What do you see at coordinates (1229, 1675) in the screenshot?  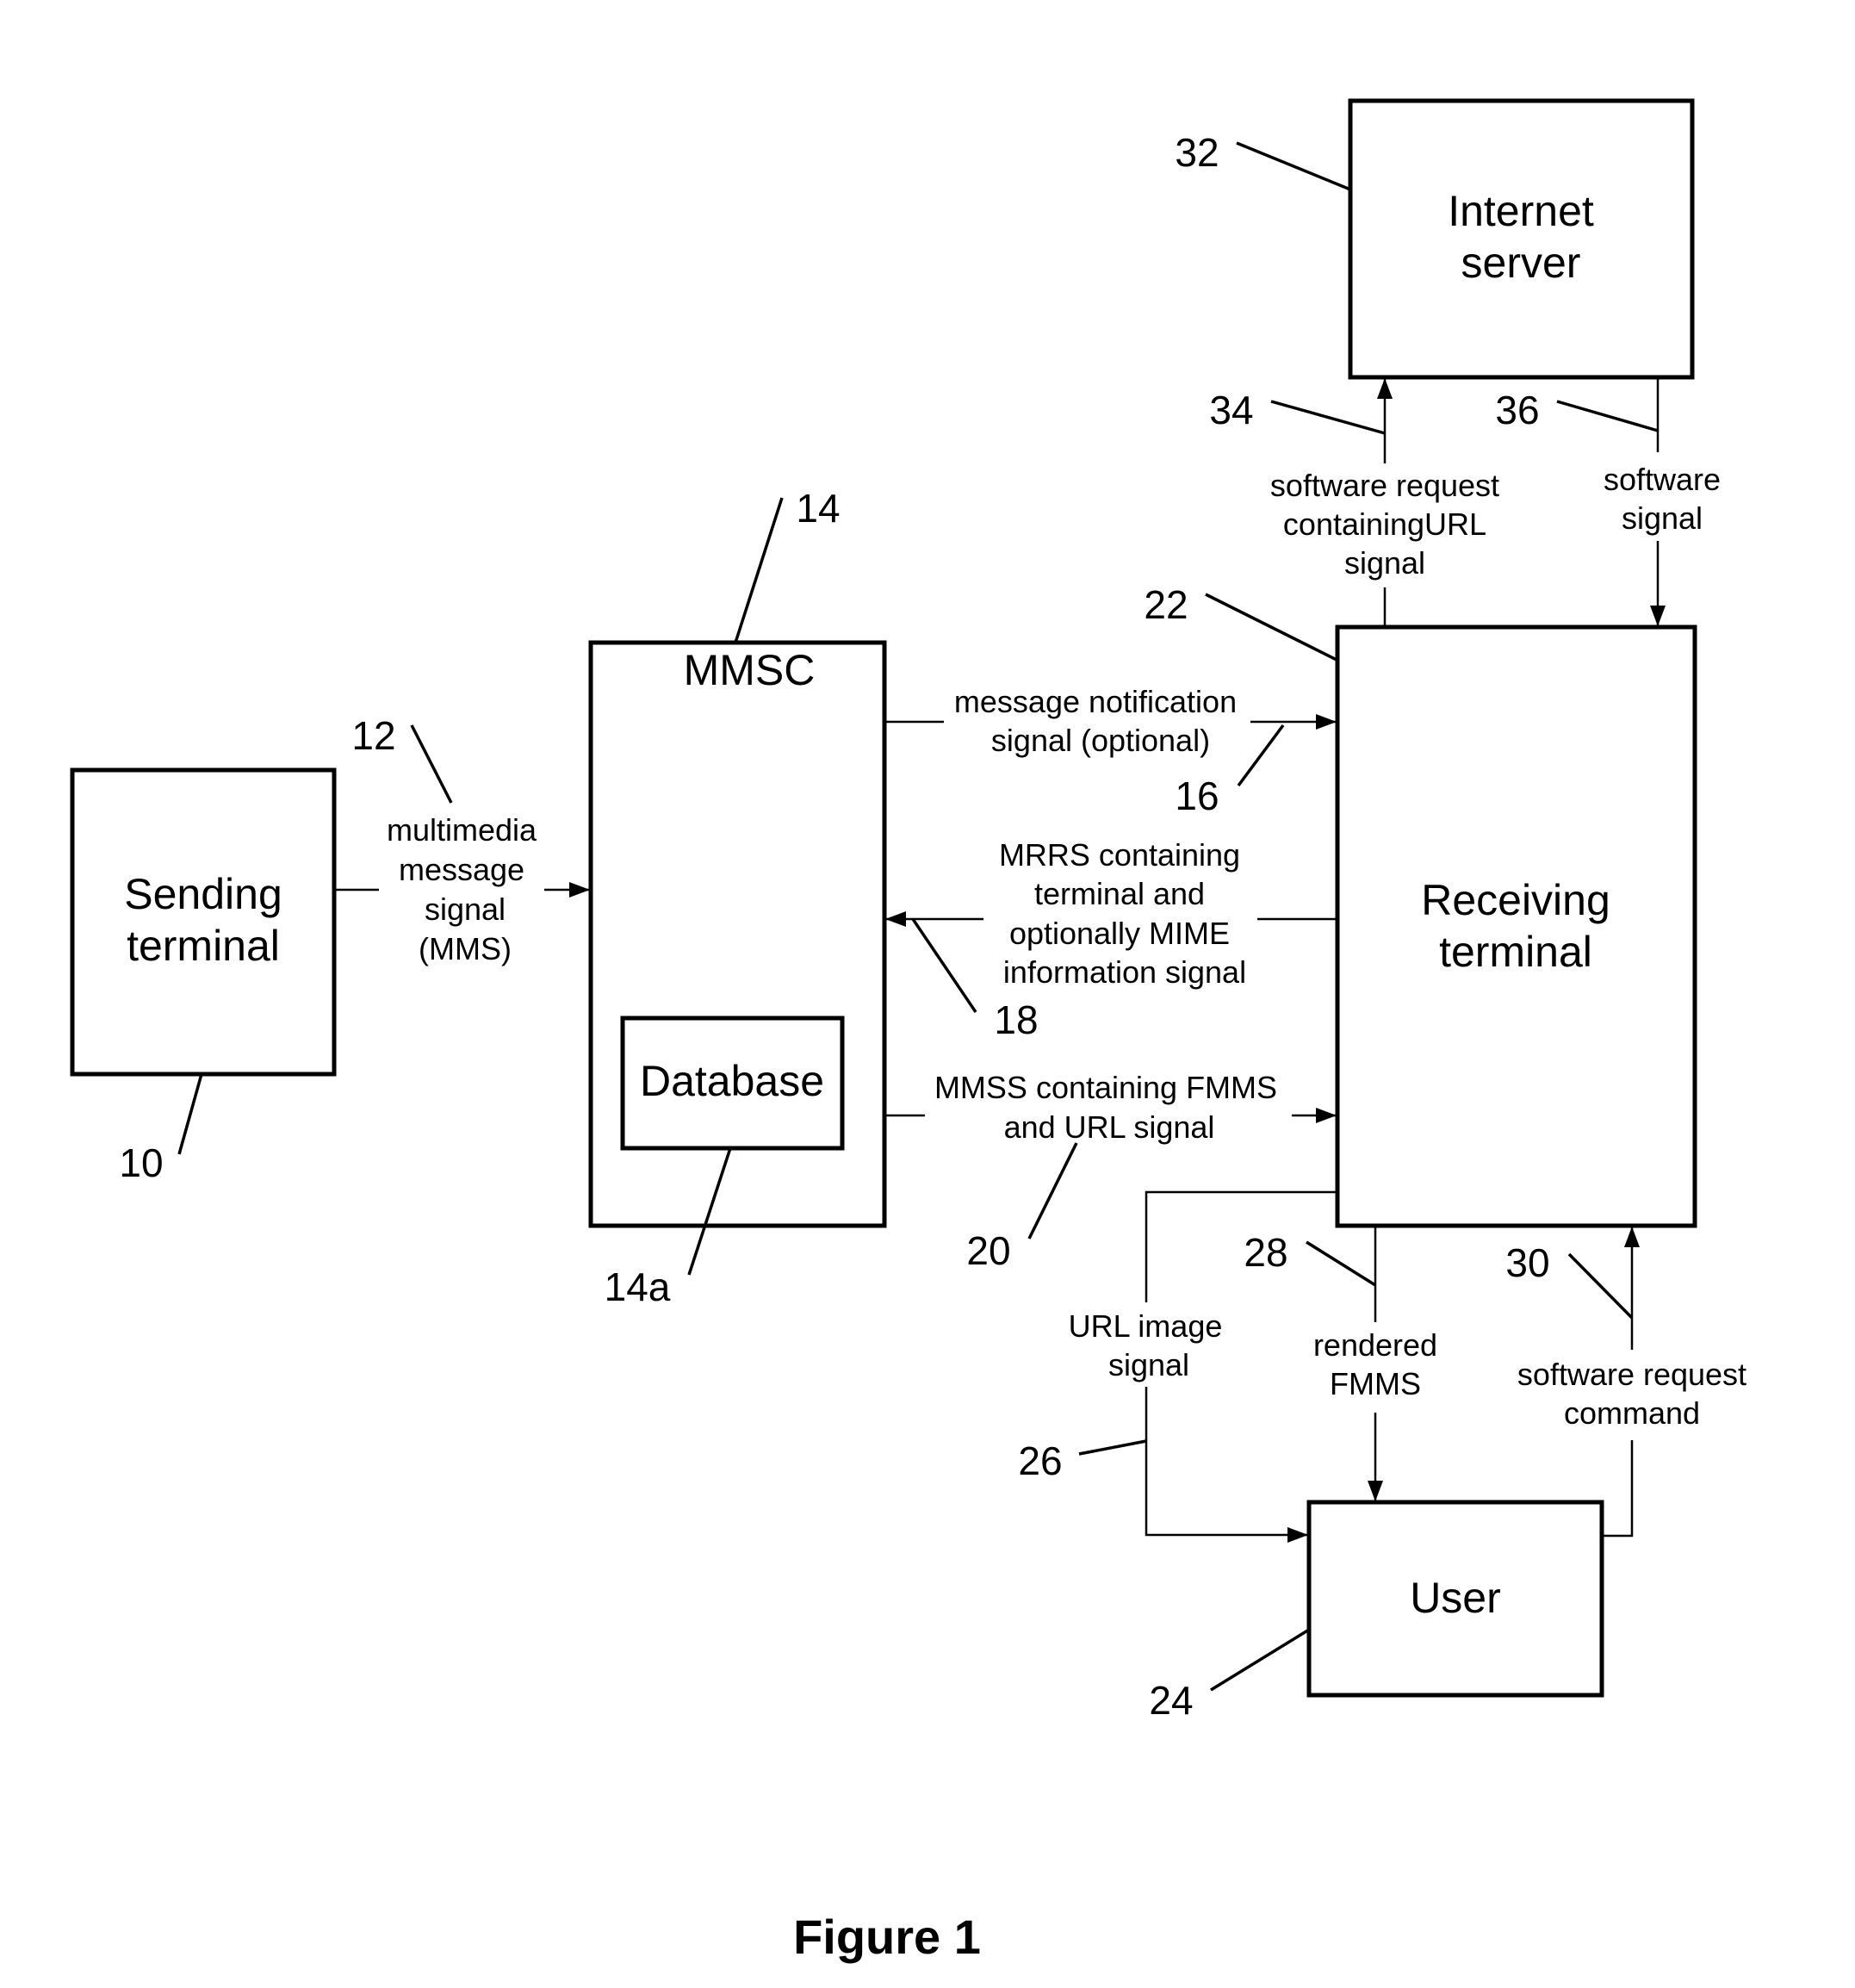 I see `ref-24: 24` at bounding box center [1229, 1675].